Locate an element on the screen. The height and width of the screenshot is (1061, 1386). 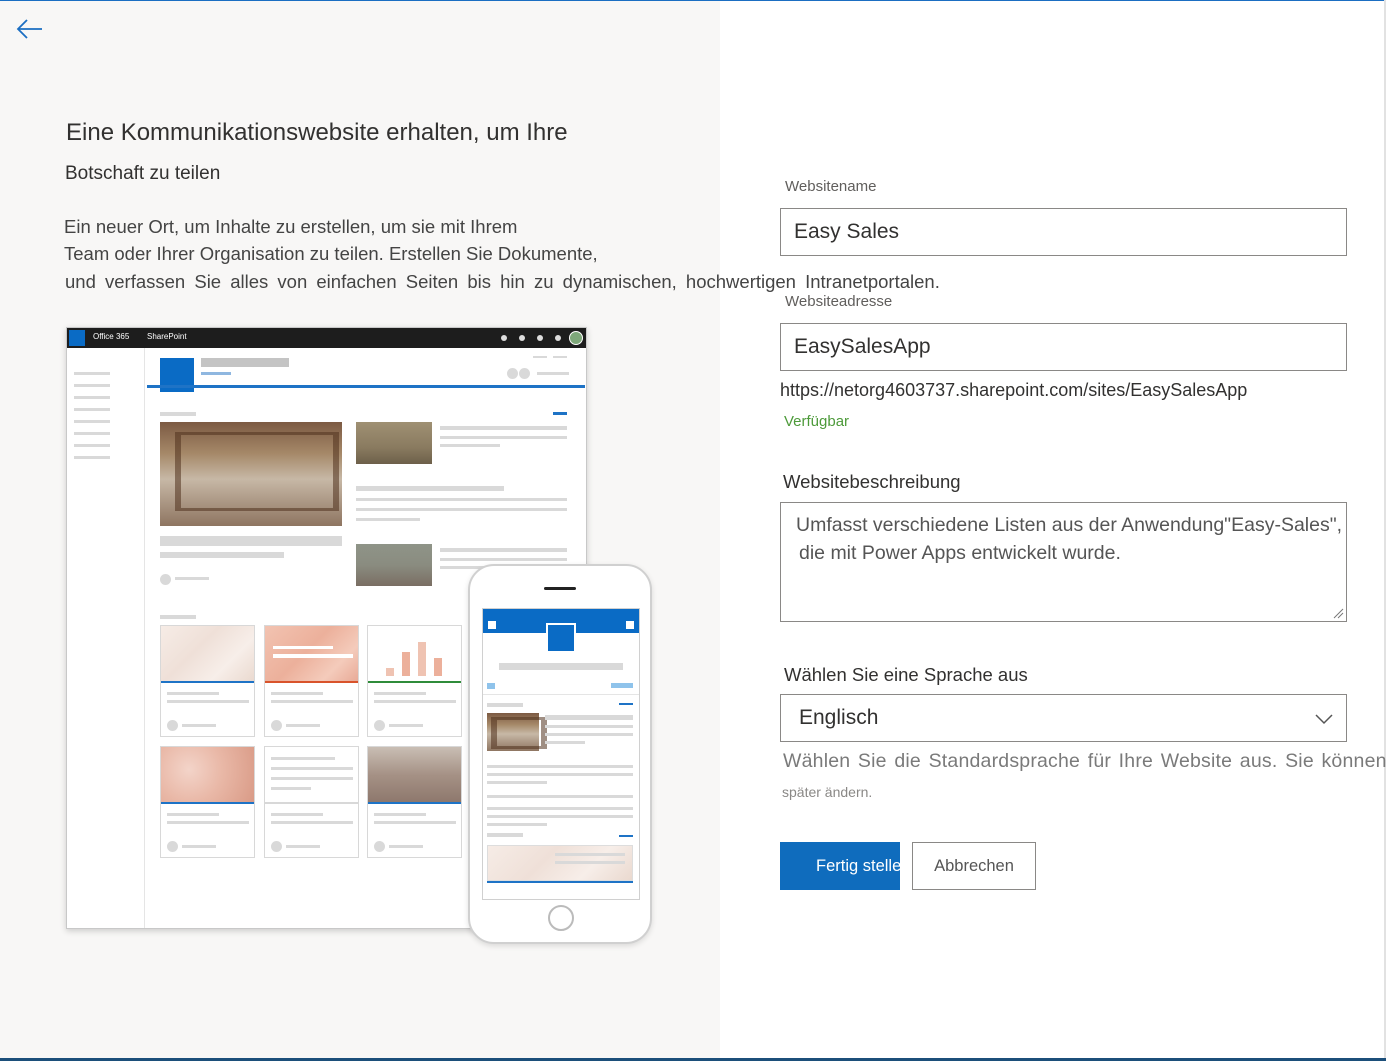
help-icon is located at coordinates (522, 338).